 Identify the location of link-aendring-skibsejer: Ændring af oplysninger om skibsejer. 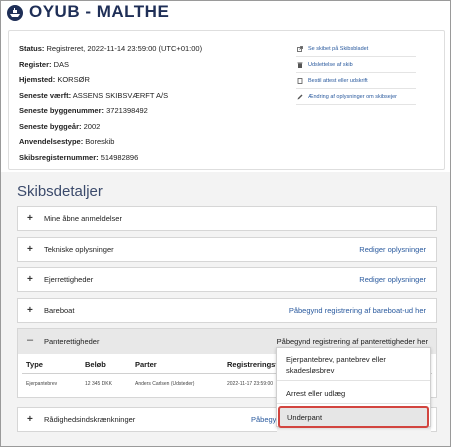
(356, 97).